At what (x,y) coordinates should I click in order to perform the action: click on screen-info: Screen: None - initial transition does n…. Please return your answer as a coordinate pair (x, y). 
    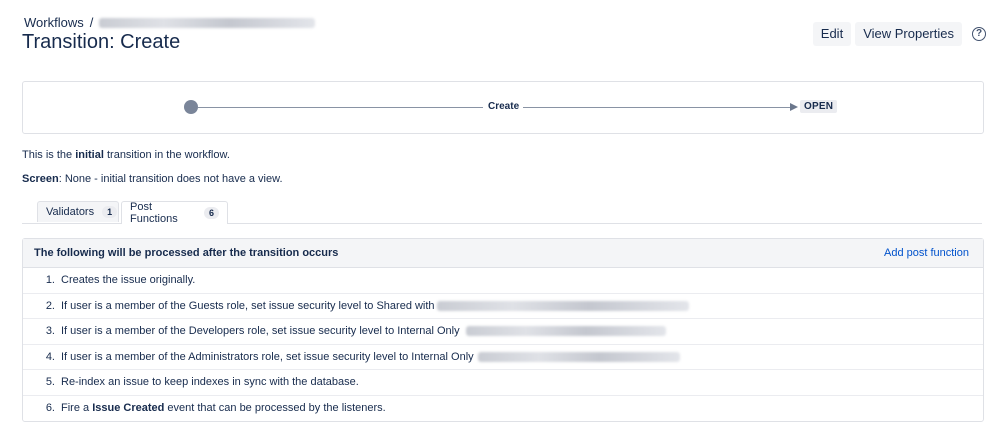
    Looking at the image, I should click on (152, 179).